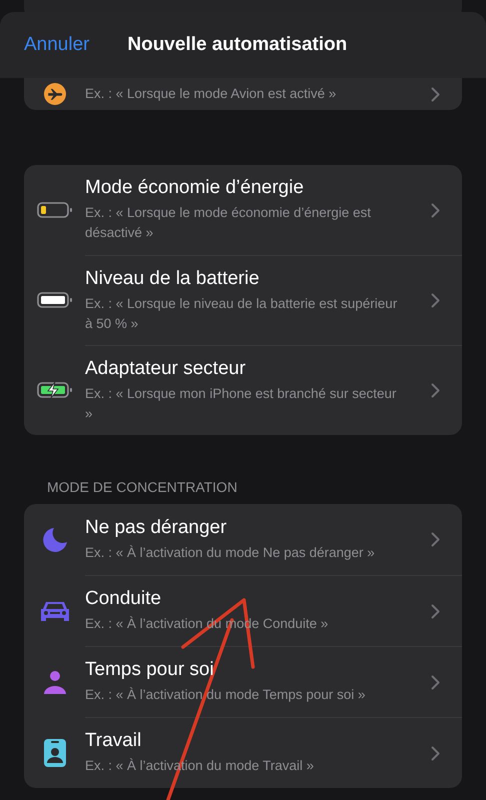 This screenshot has height=800, width=486. What do you see at coordinates (113, 741) in the screenshot?
I see `row-title: Travail` at bounding box center [113, 741].